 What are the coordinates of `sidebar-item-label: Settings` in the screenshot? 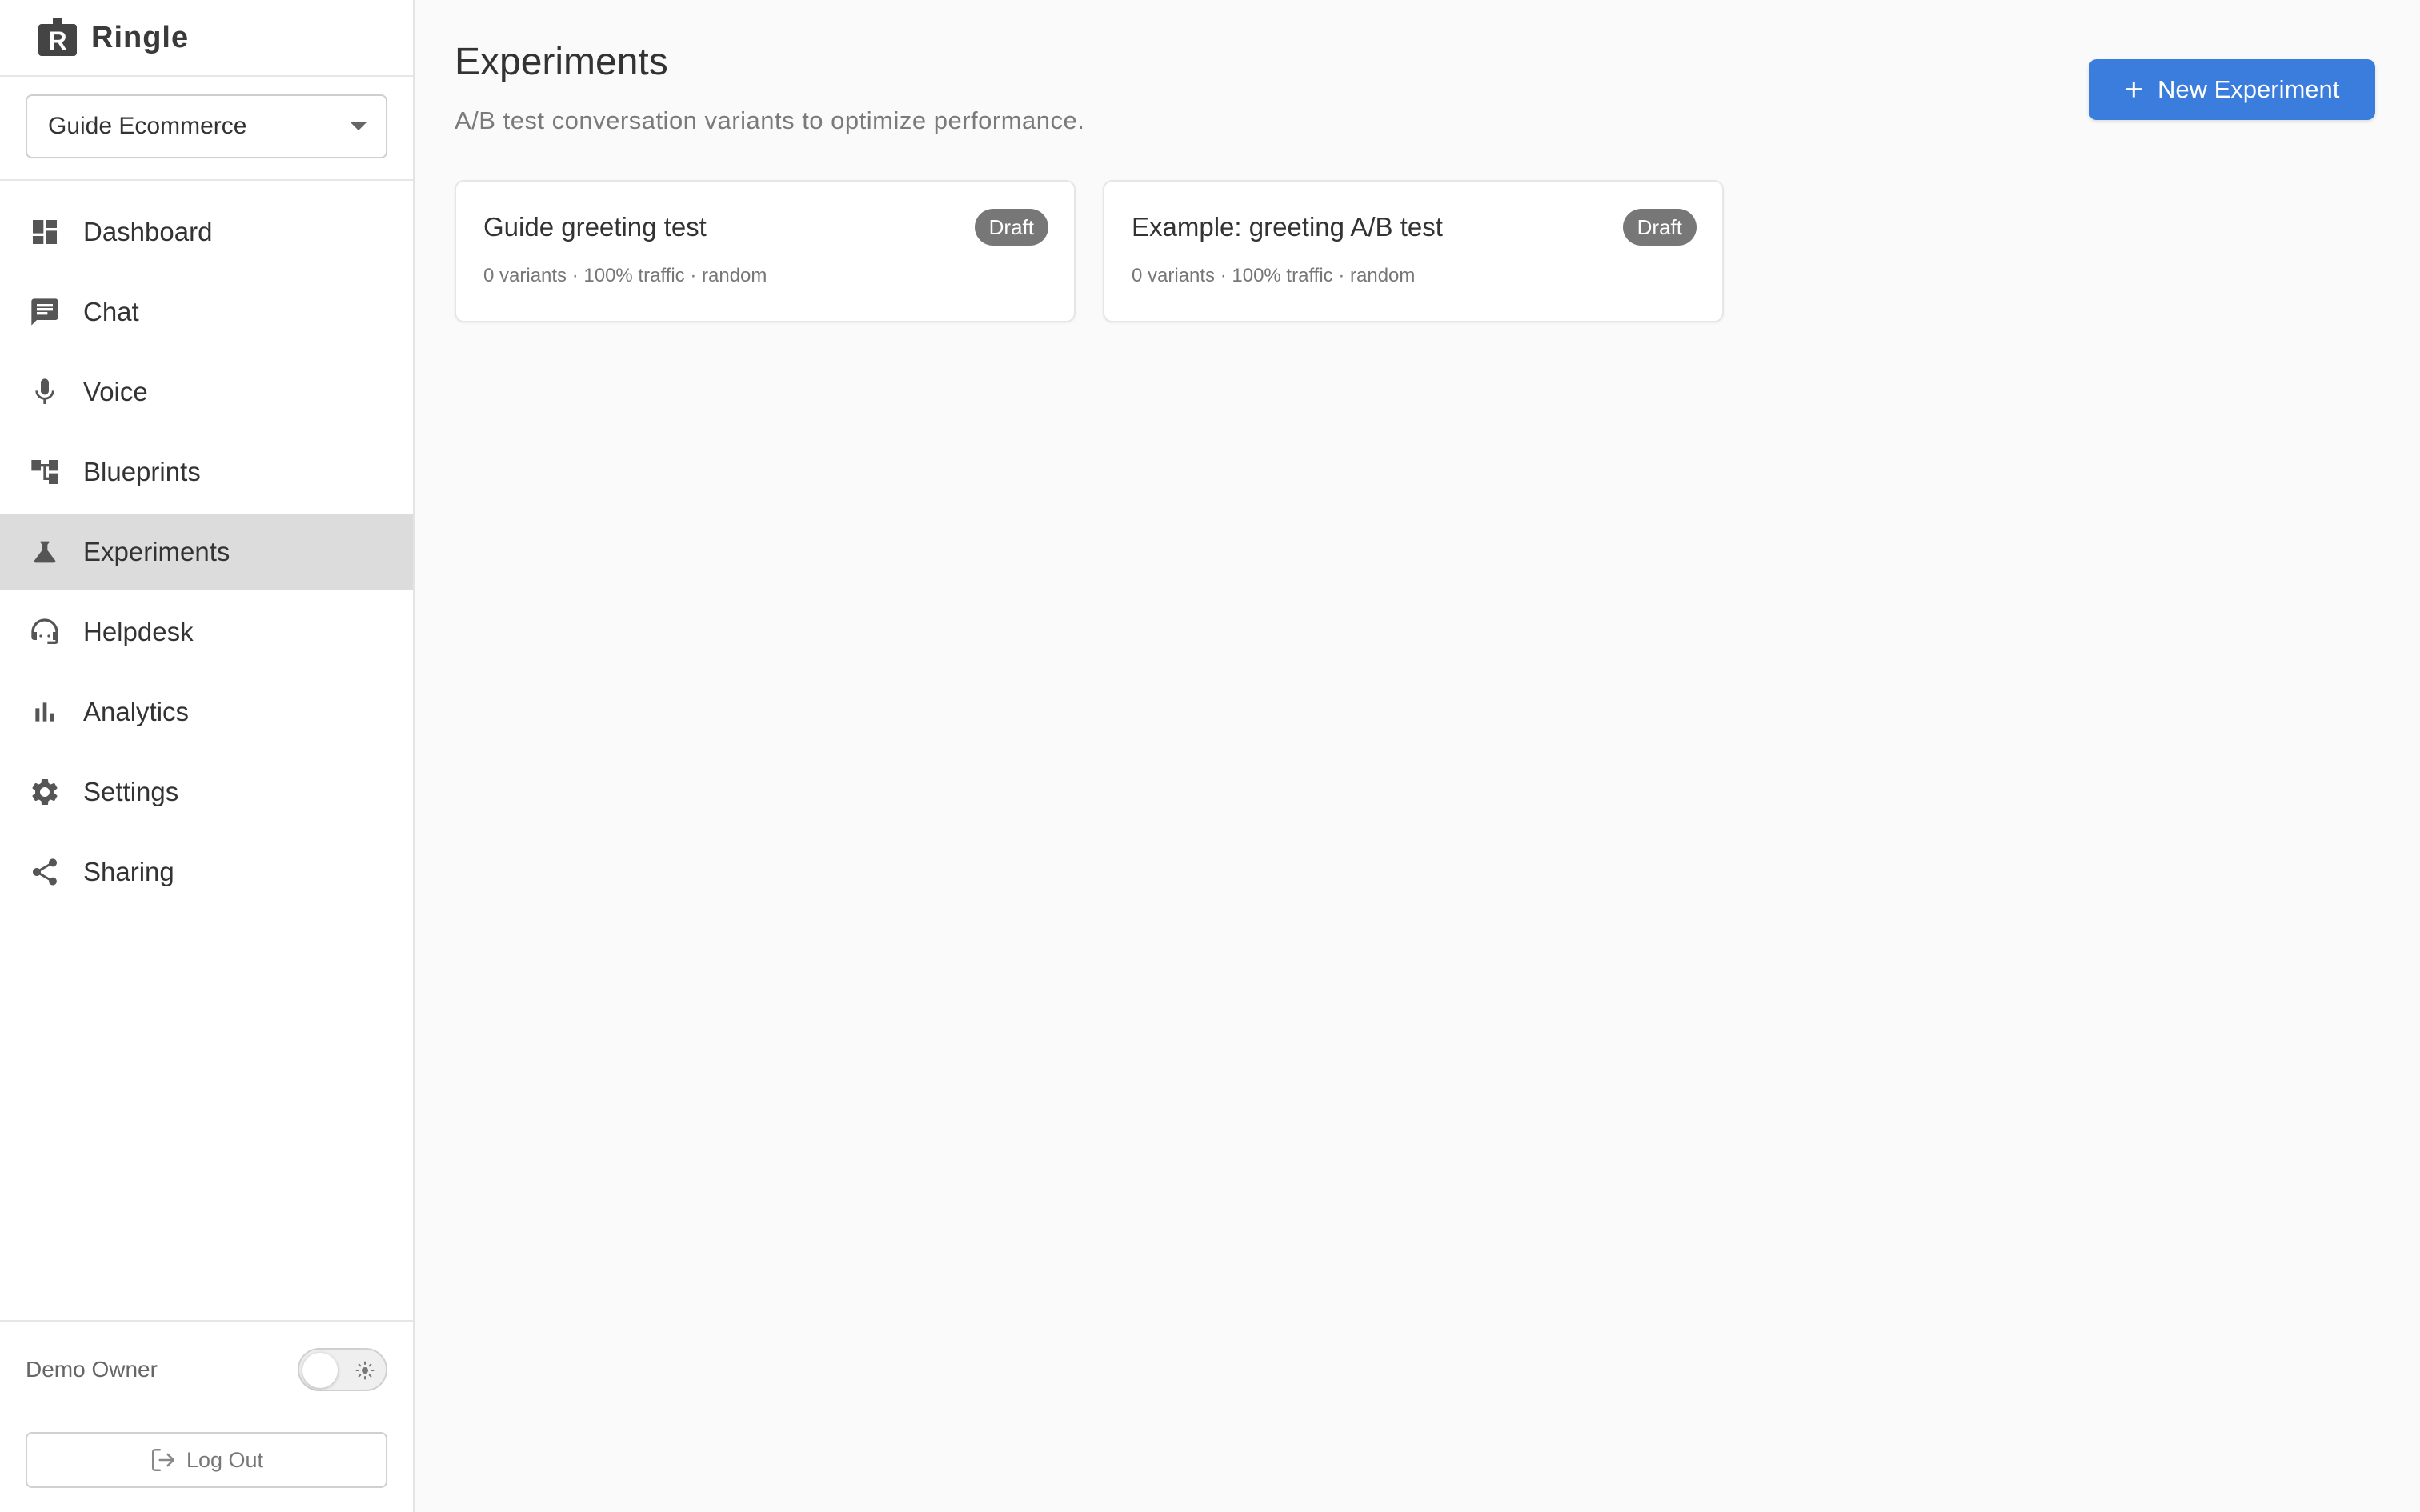 It's located at (131, 791).